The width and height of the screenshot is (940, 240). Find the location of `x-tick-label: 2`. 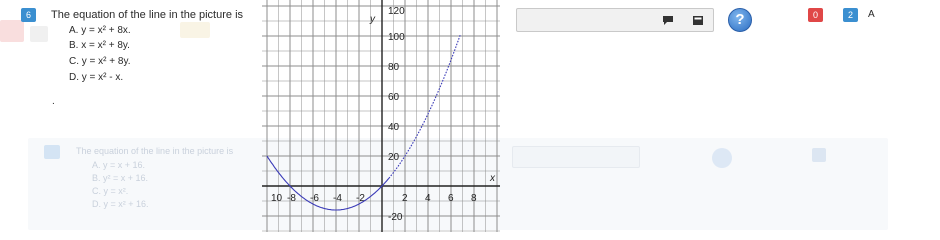

x-tick-label: 2 is located at coordinates (405, 198).